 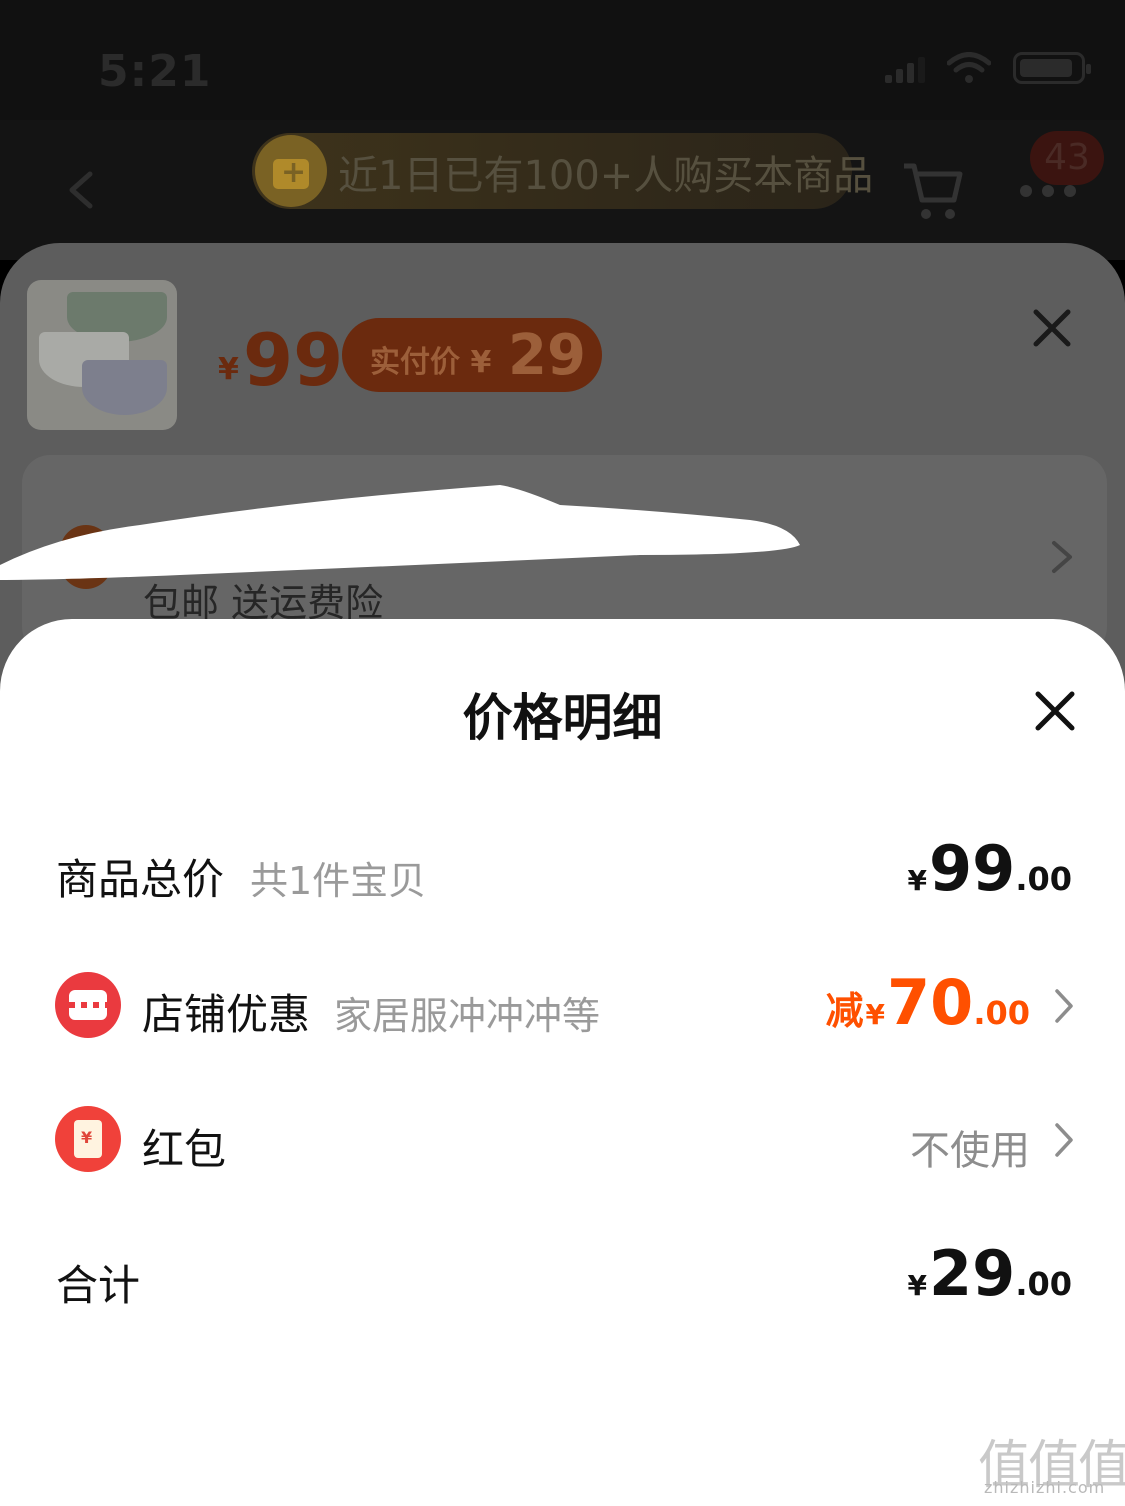 I want to click on amount-integer: 70, so click(x=930, y=1002).